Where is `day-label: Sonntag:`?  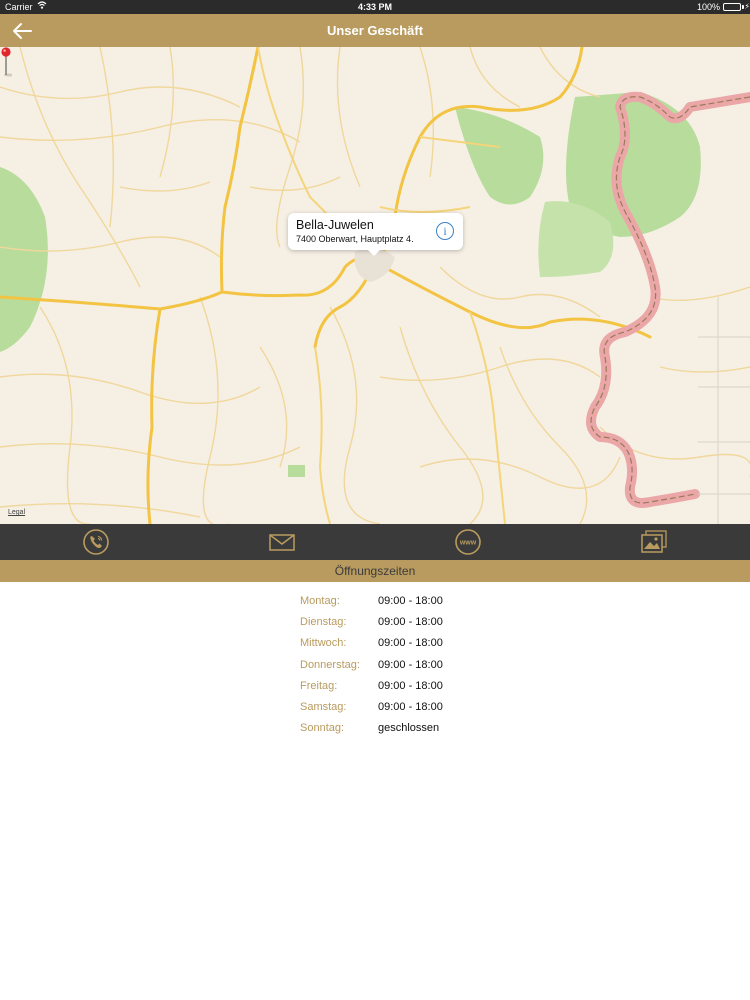
day-label: Sonntag: is located at coordinates (322, 728).